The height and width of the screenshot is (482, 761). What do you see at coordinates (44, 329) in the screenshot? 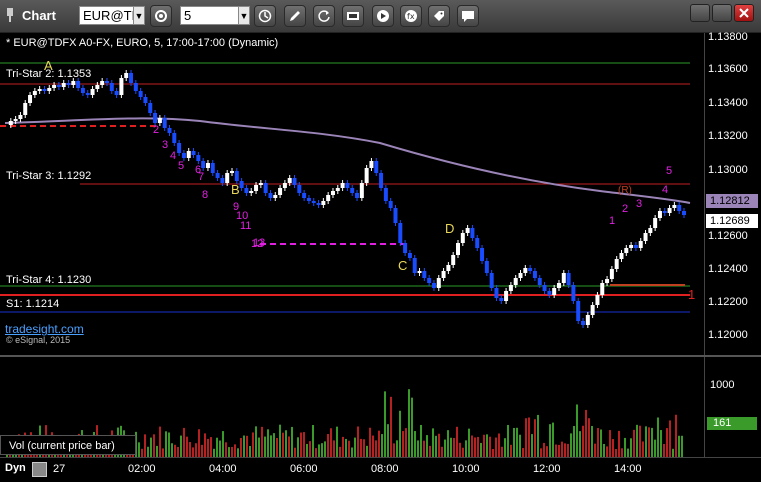
I see `watermark-link: tradesight.com` at bounding box center [44, 329].